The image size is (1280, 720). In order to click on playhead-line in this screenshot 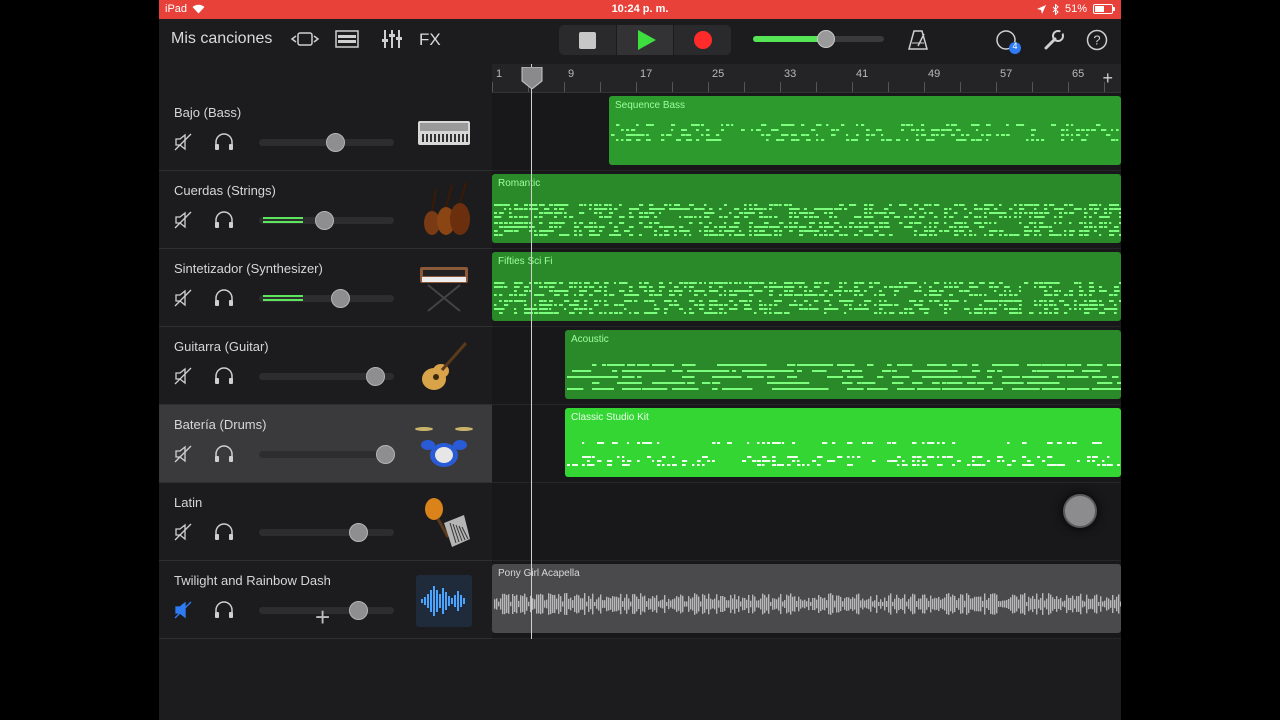, I will do `click(531, 351)`.